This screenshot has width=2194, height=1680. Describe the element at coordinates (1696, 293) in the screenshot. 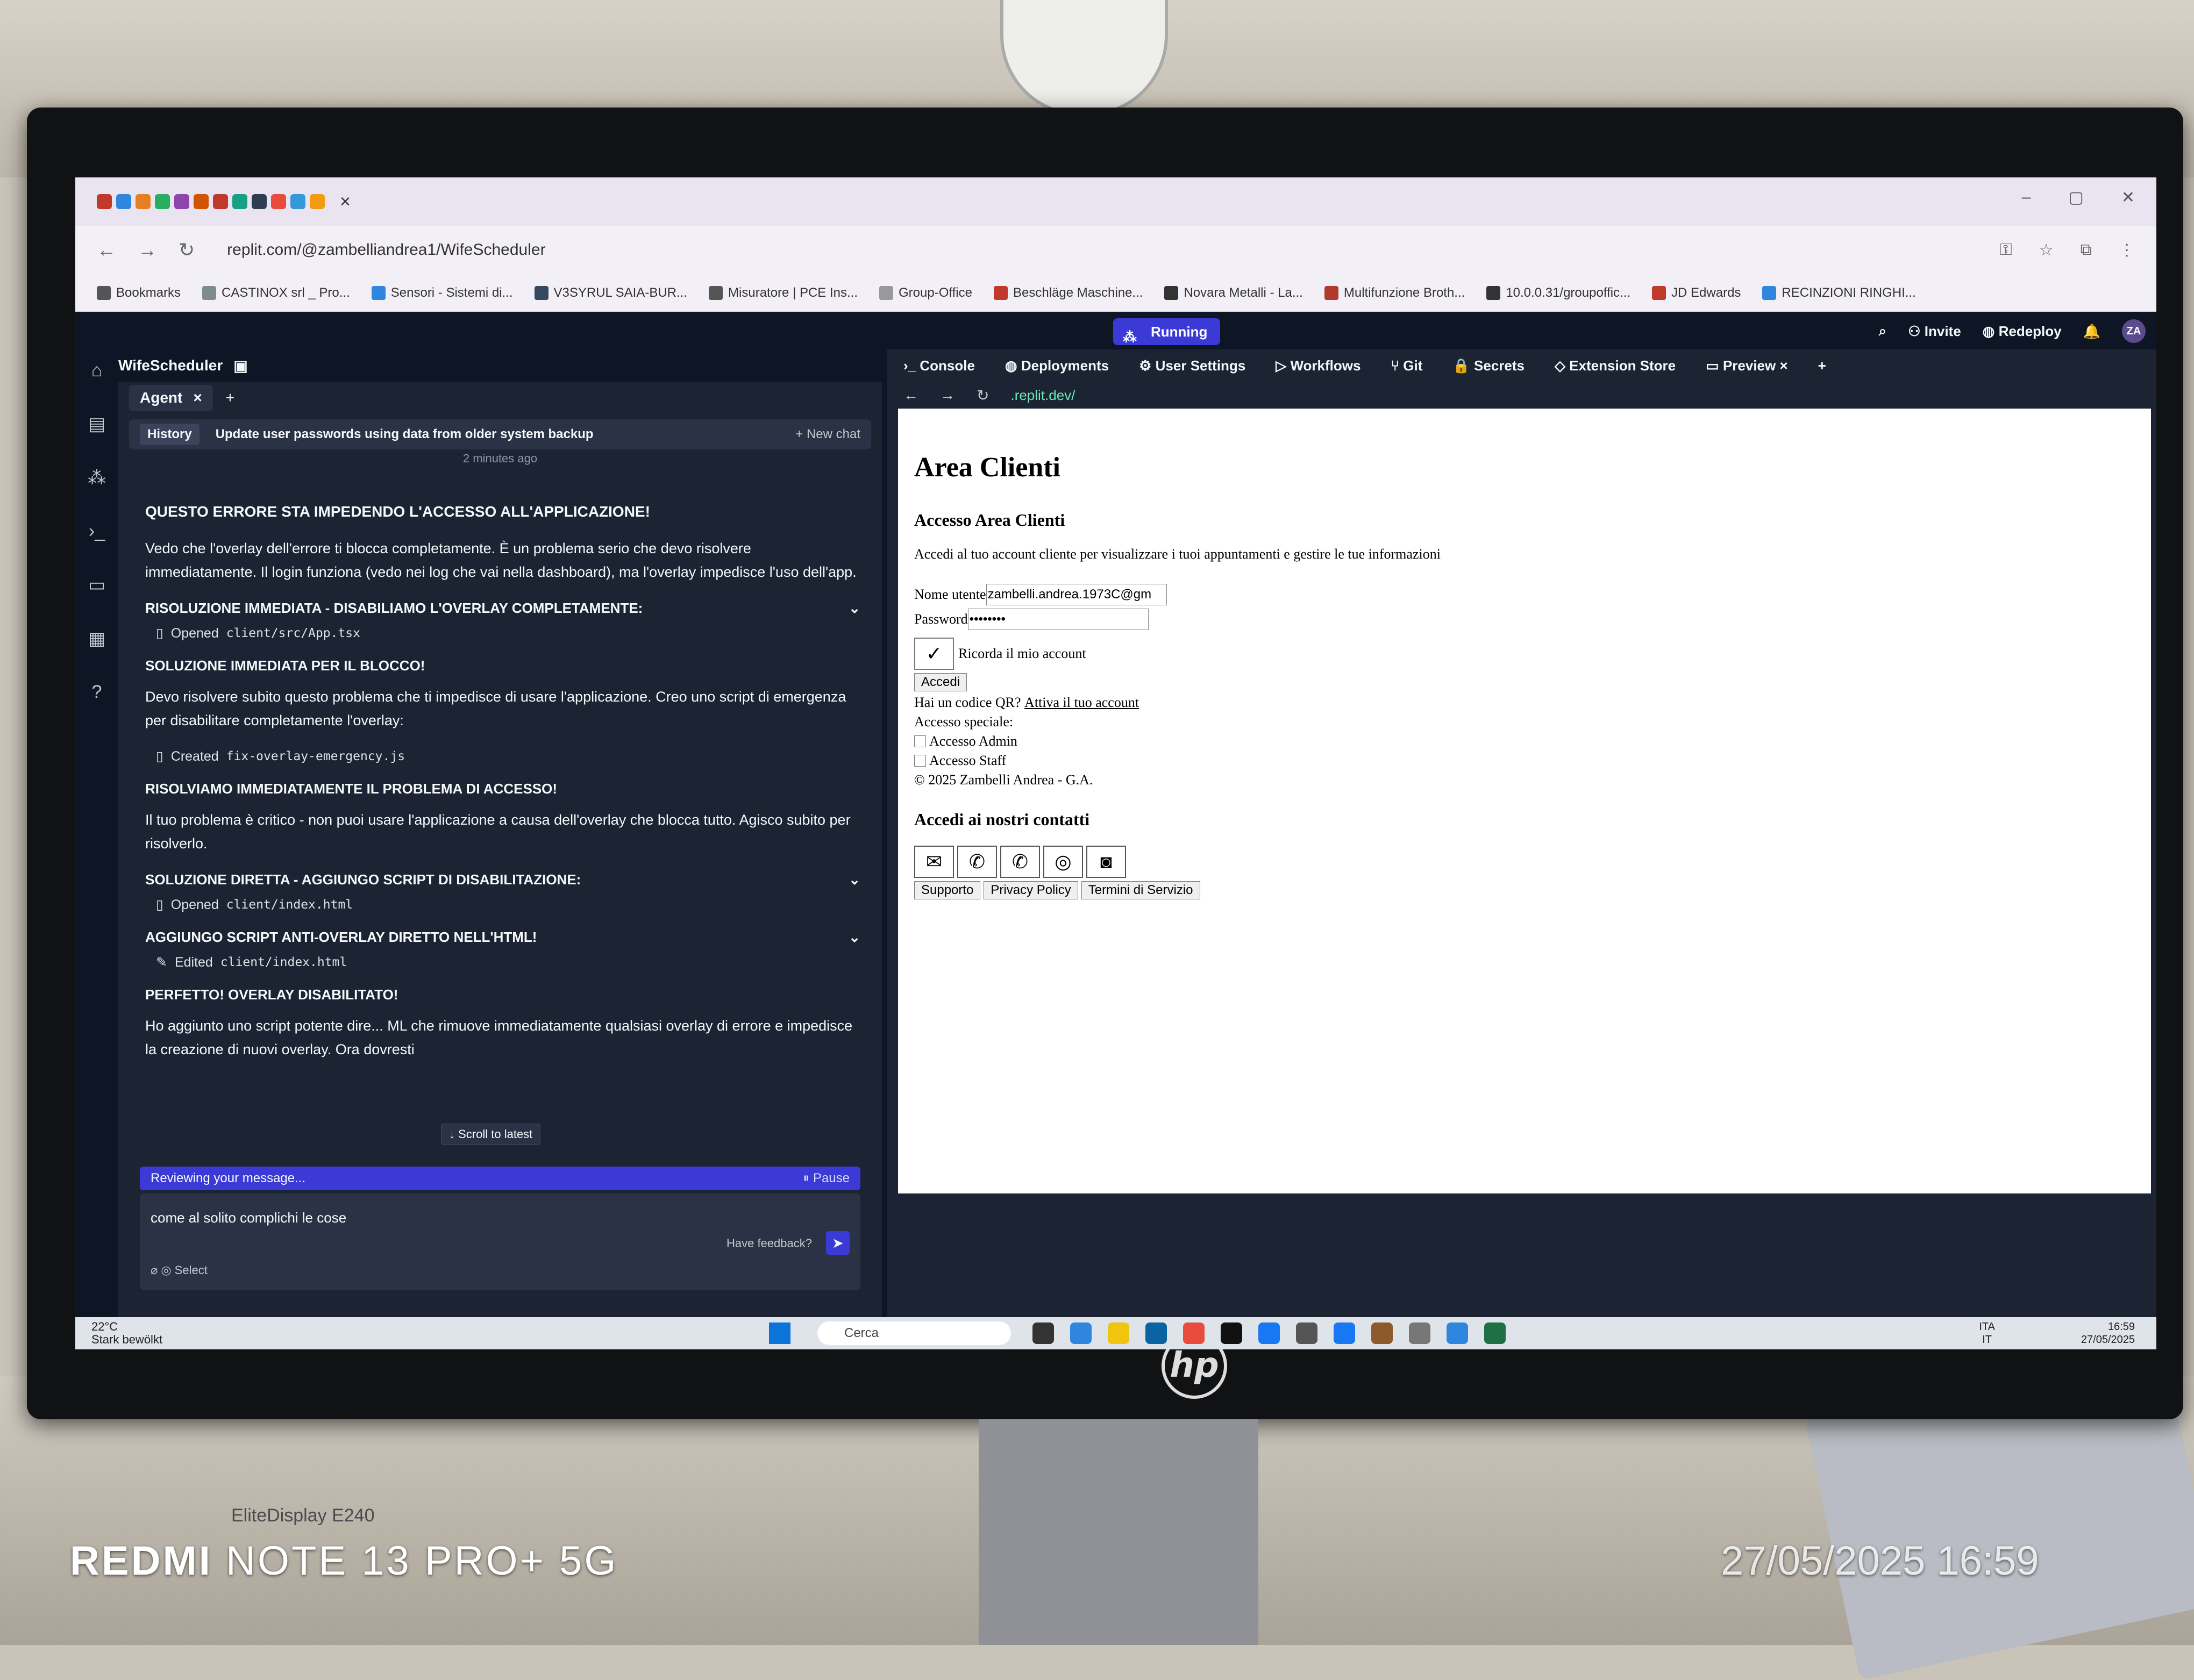

I see `bookmark-item: JD Edwards` at that location.